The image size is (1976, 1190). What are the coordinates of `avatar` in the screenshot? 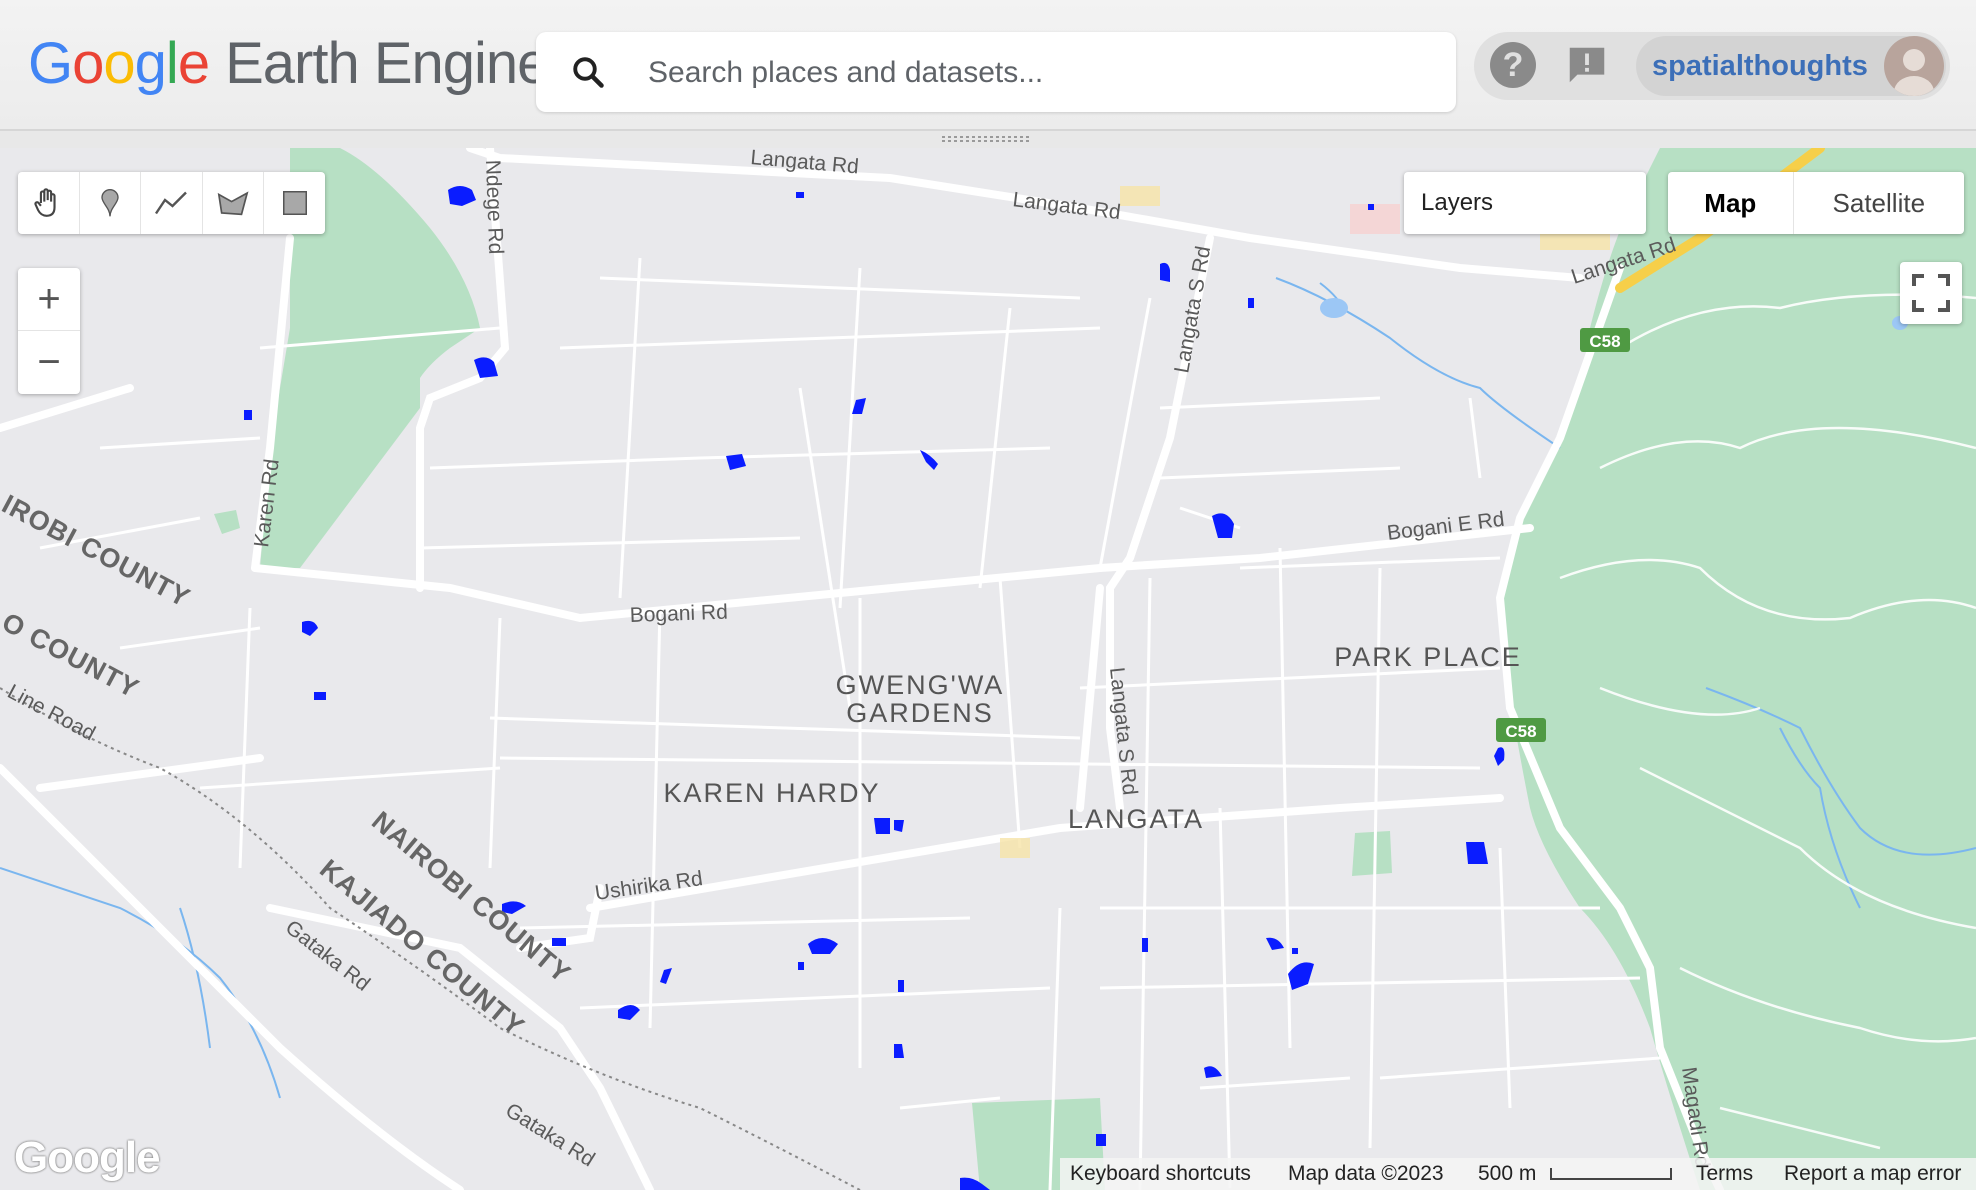 It's located at (1914, 66).